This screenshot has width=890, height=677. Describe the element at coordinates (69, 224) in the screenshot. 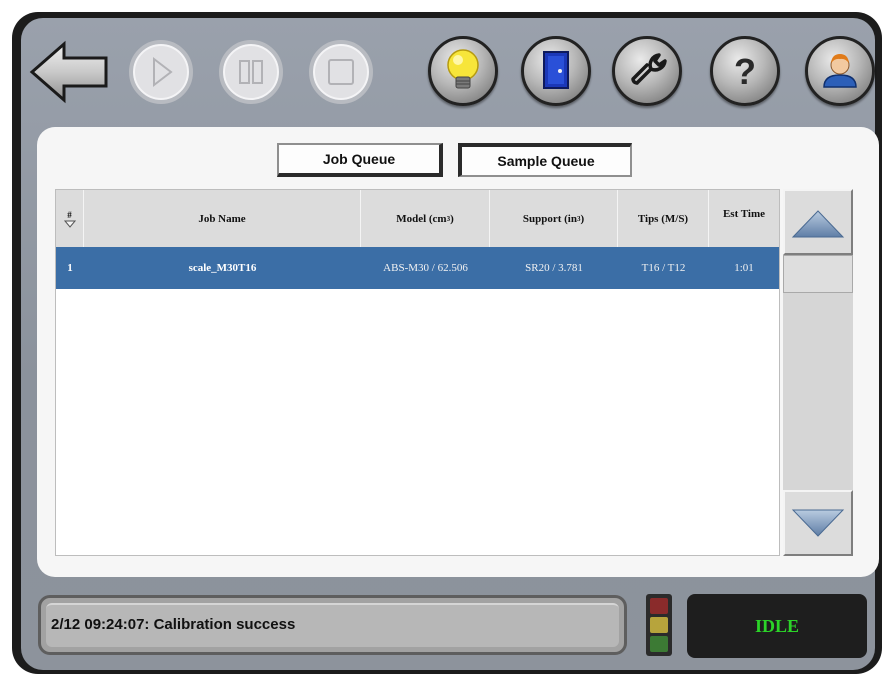

I see `sort-down-icon` at that location.